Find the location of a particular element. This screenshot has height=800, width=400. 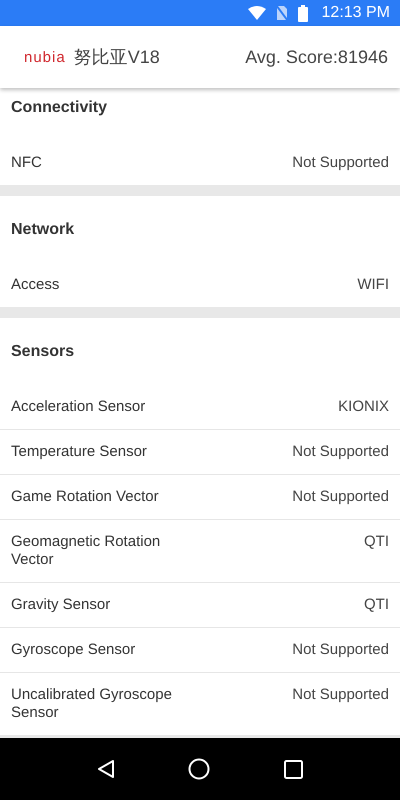

spec-label: Gravity Sensor is located at coordinates (60, 605).